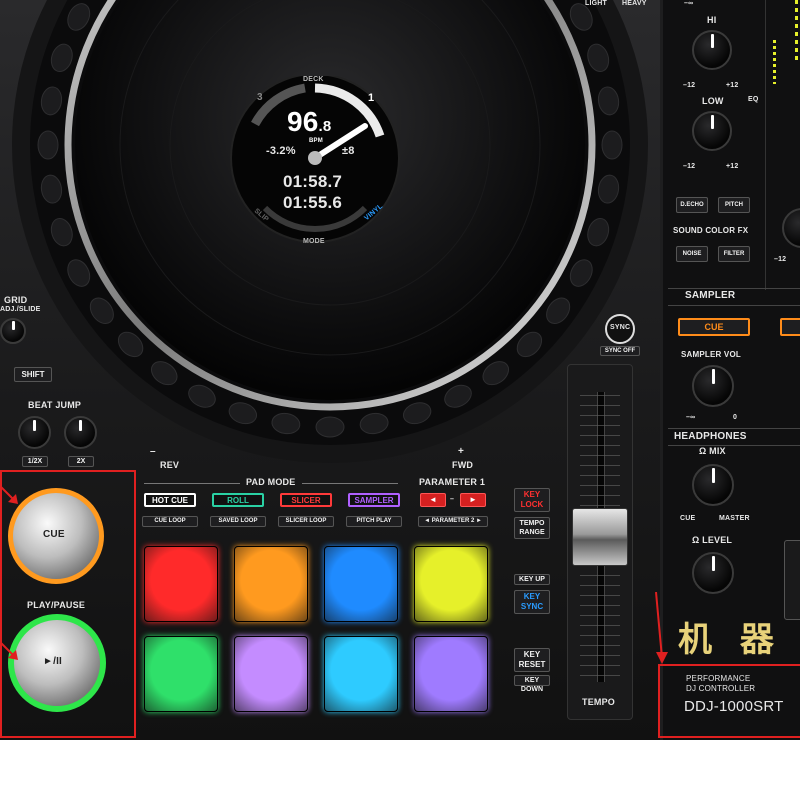 The height and width of the screenshot is (800, 800). What do you see at coordinates (712, 20) in the screenshot?
I see `eq-hi-label: HI` at bounding box center [712, 20].